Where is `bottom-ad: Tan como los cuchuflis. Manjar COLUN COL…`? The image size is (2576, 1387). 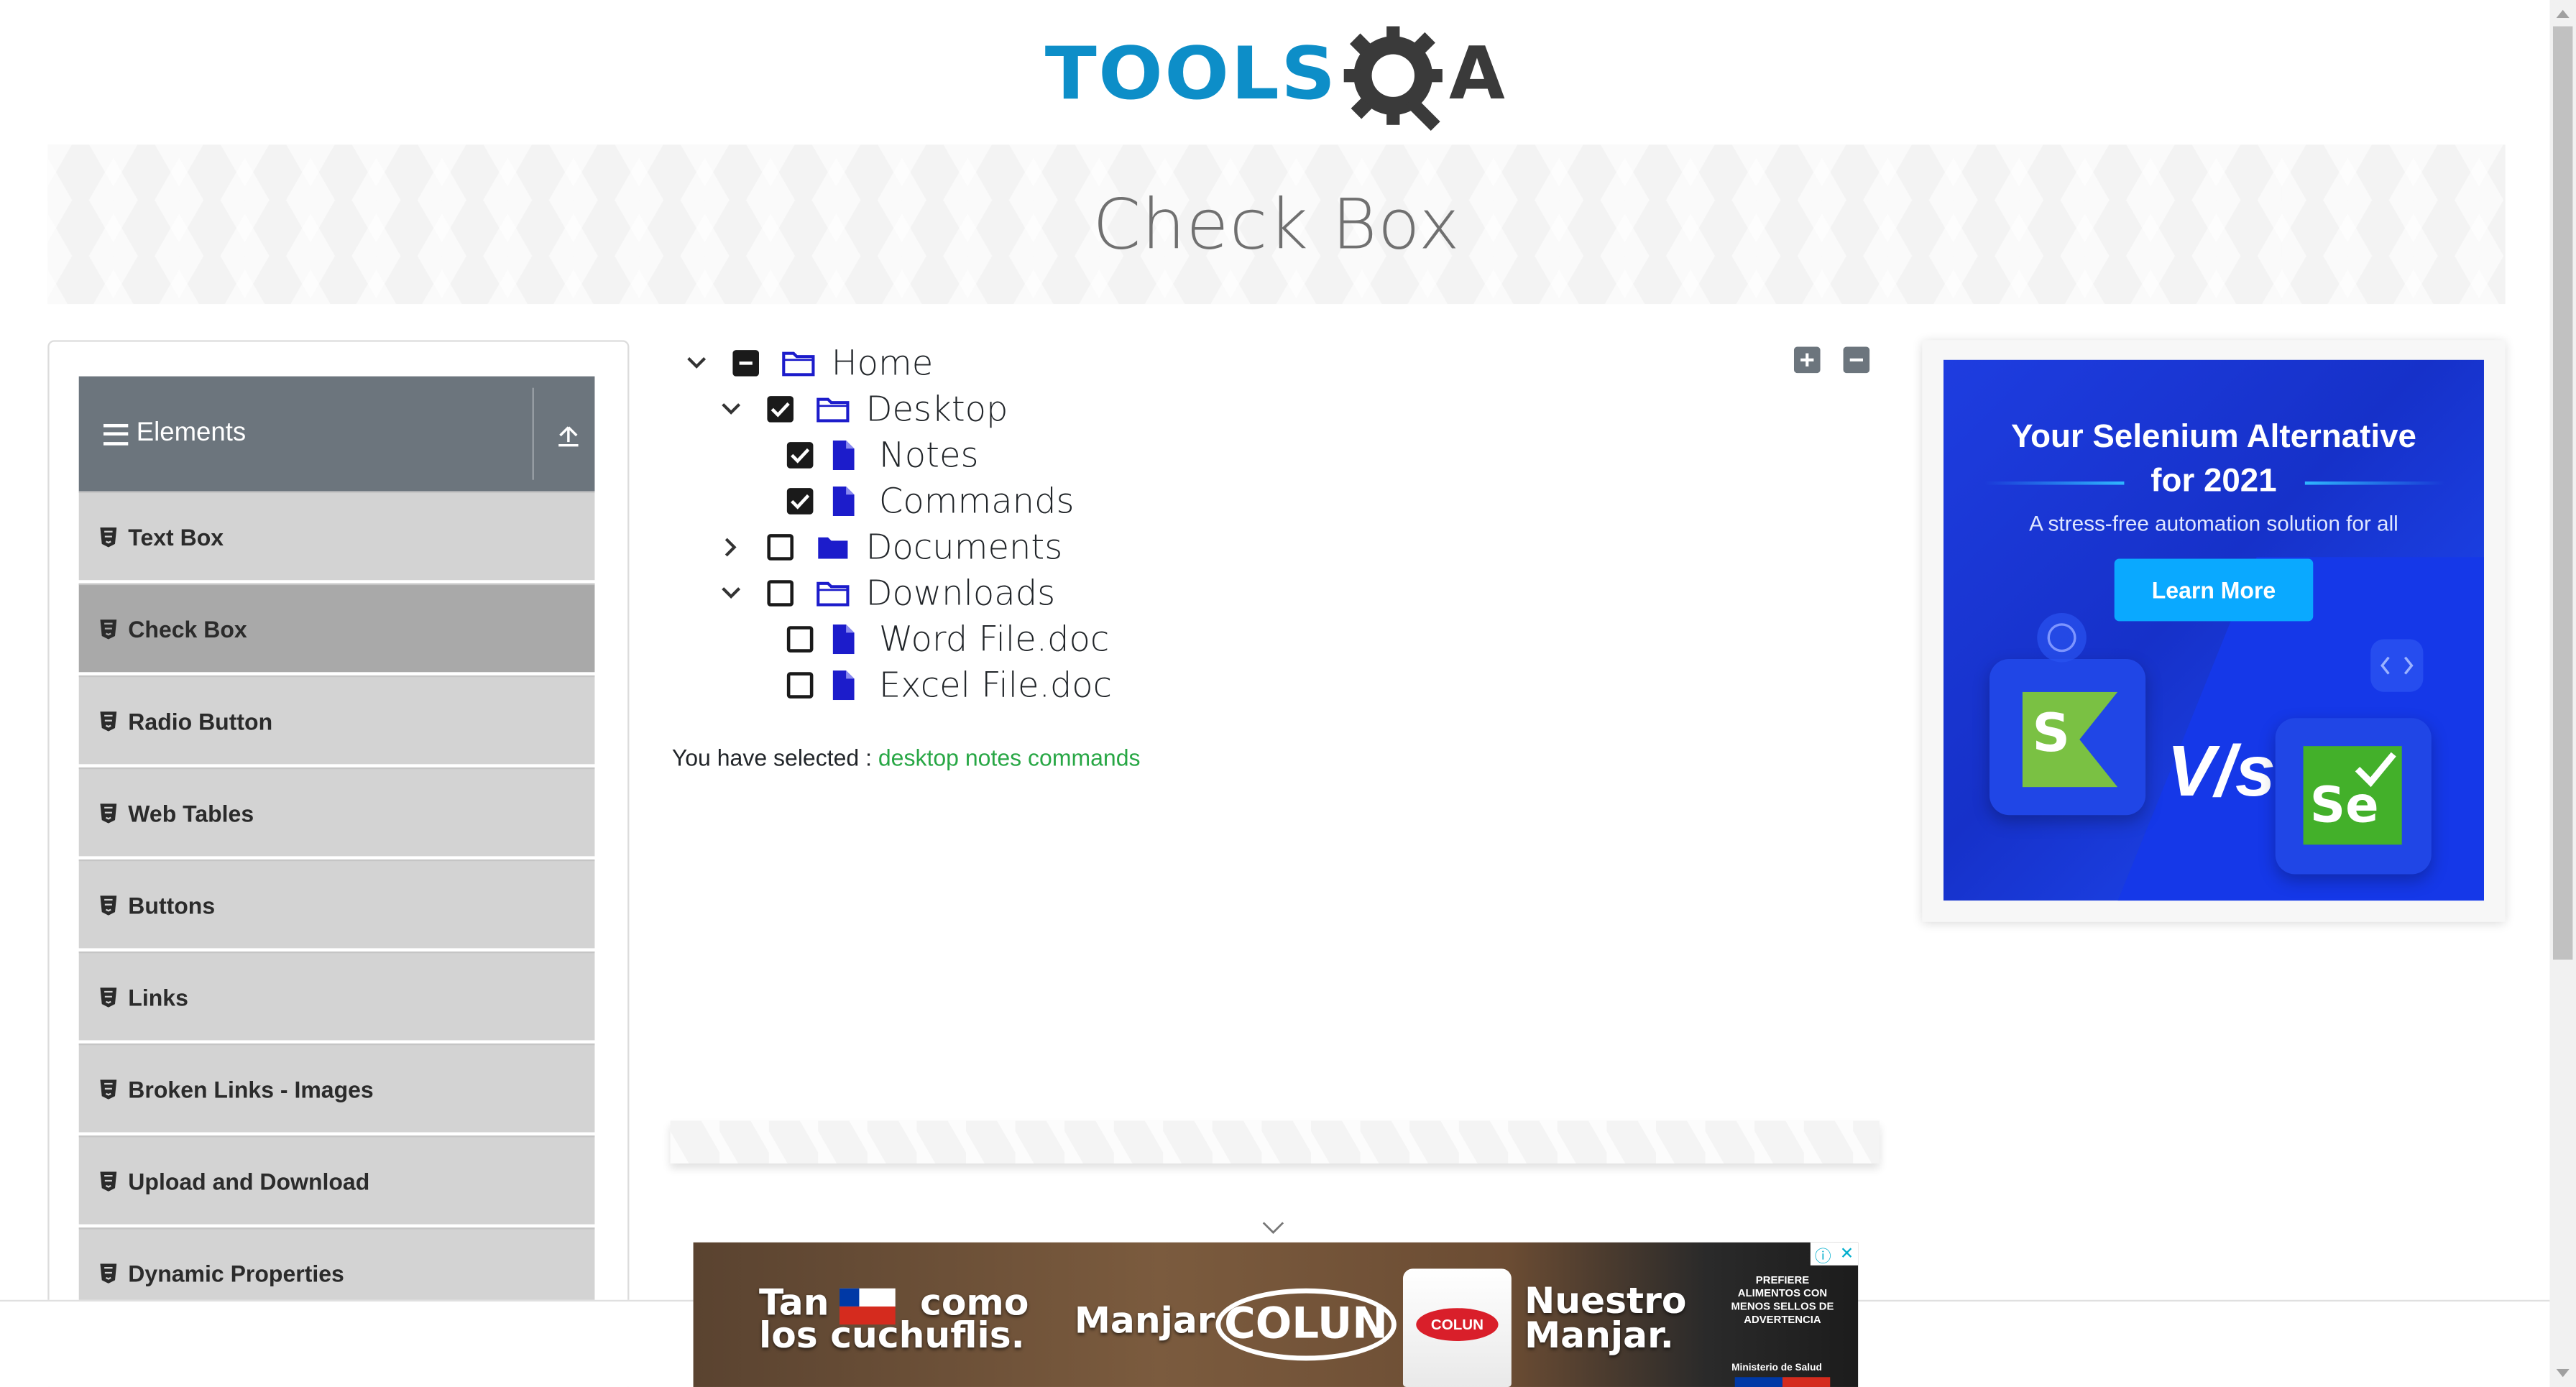
bottom-ad: Tan como los cuchuflis. Manjar COLUN COL… is located at coordinates (1276, 1315).